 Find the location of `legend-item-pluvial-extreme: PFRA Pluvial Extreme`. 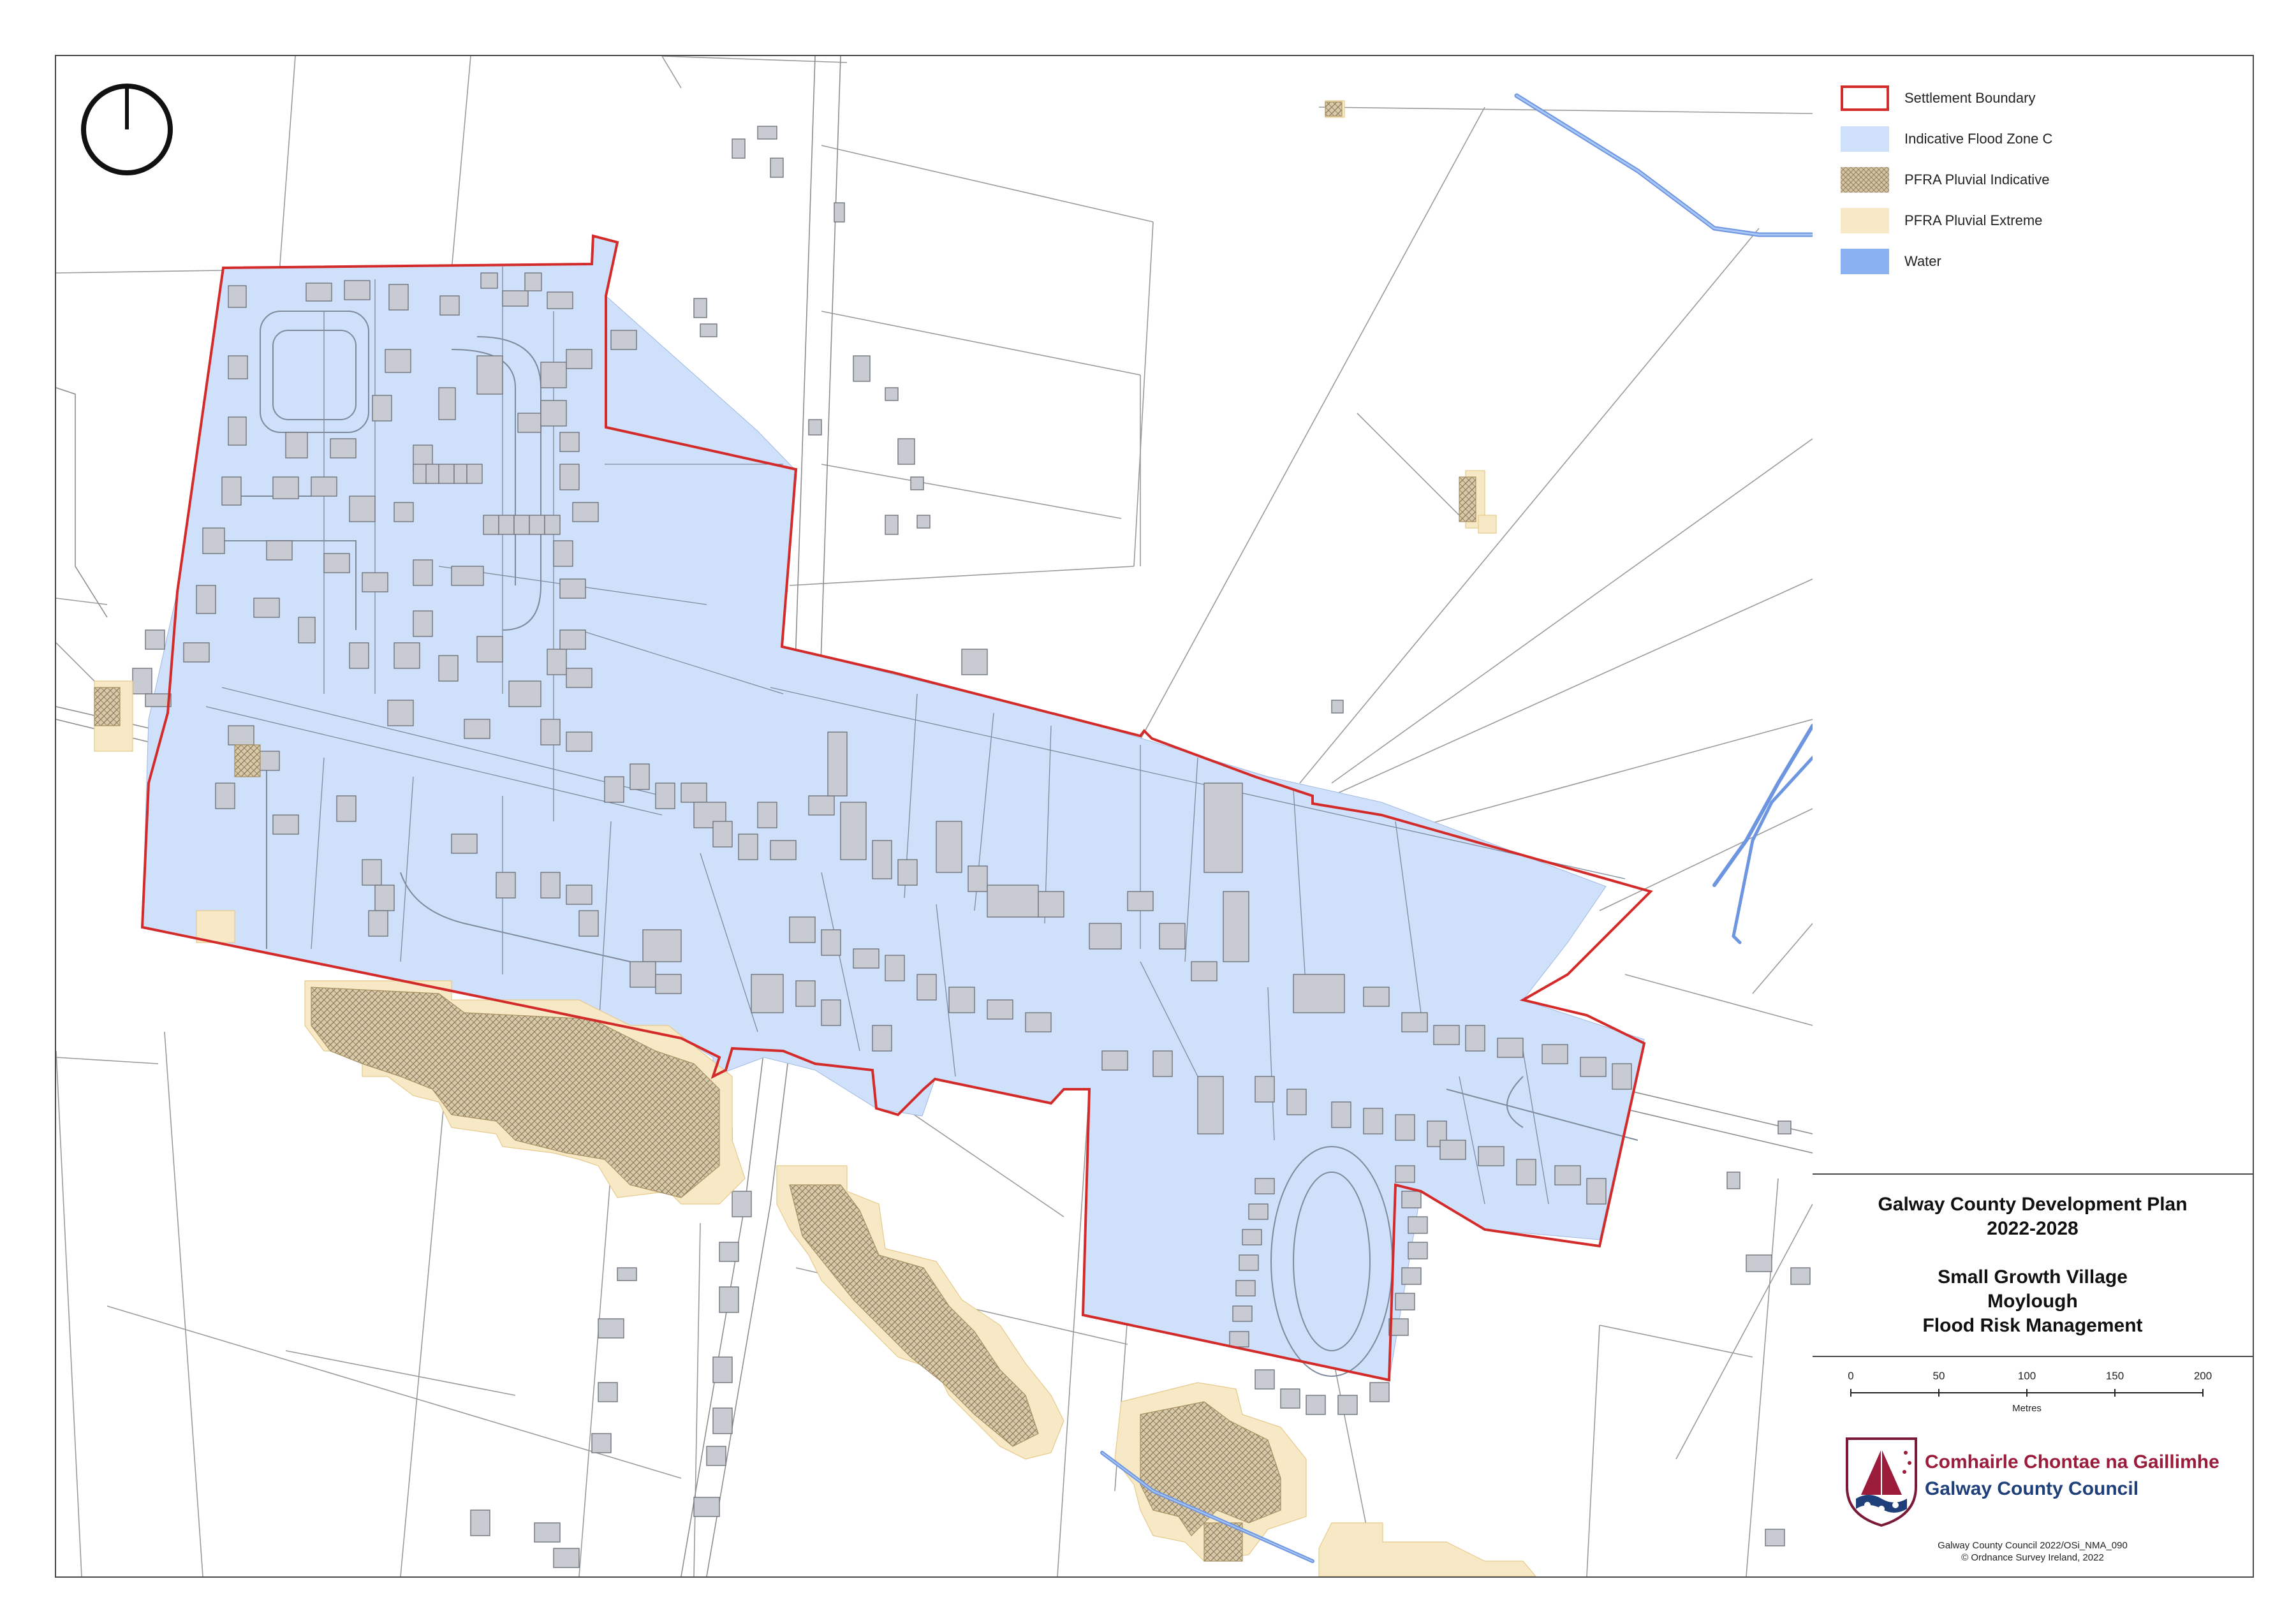

legend-item-pluvial-extreme: PFRA Pluvial Extreme is located at coordinates (1941, 221).